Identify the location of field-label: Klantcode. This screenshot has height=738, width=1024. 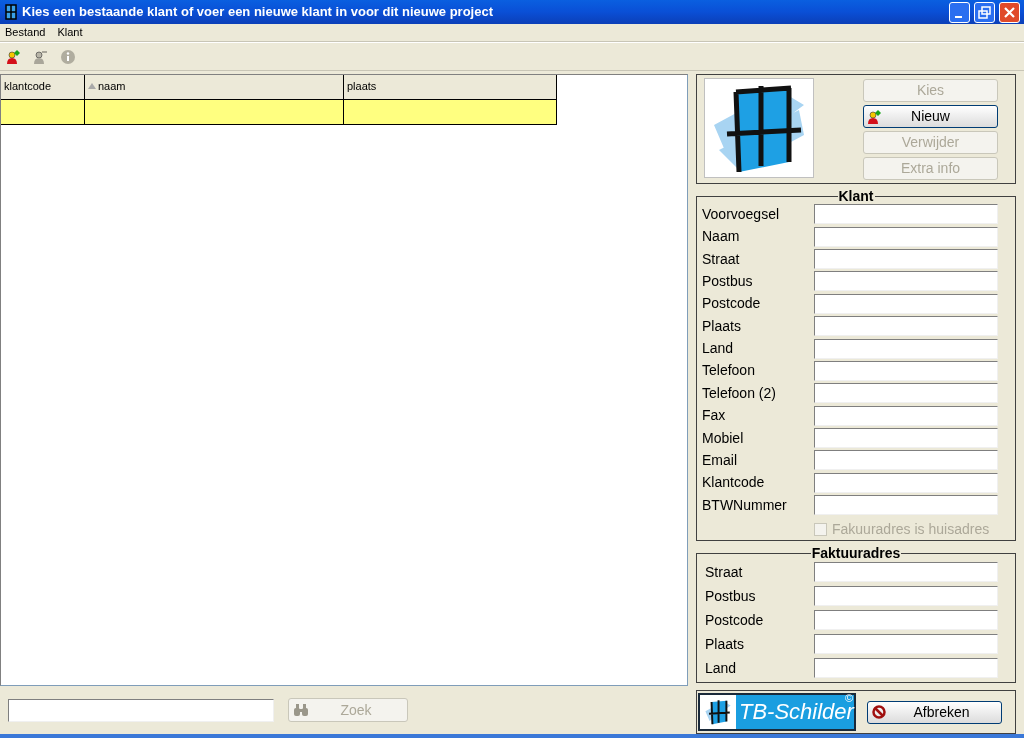
(733, 483).